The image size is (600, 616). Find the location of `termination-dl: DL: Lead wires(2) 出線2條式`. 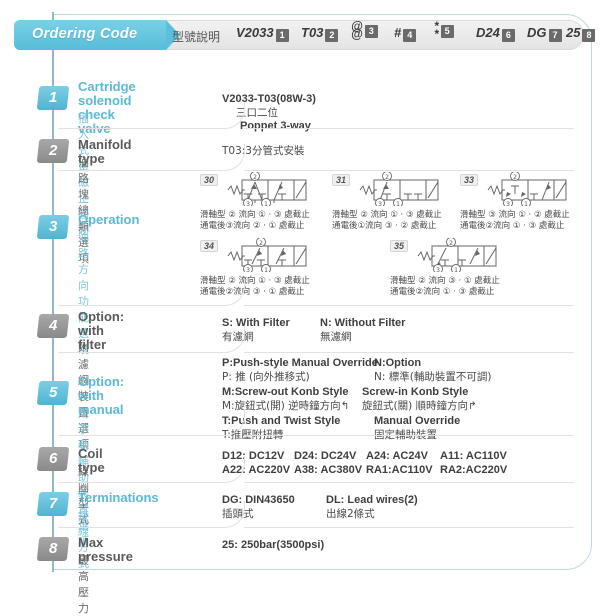

termination-dl: DL: Lead wires(2) 出線2條式 is located at coordinates (372, 507).